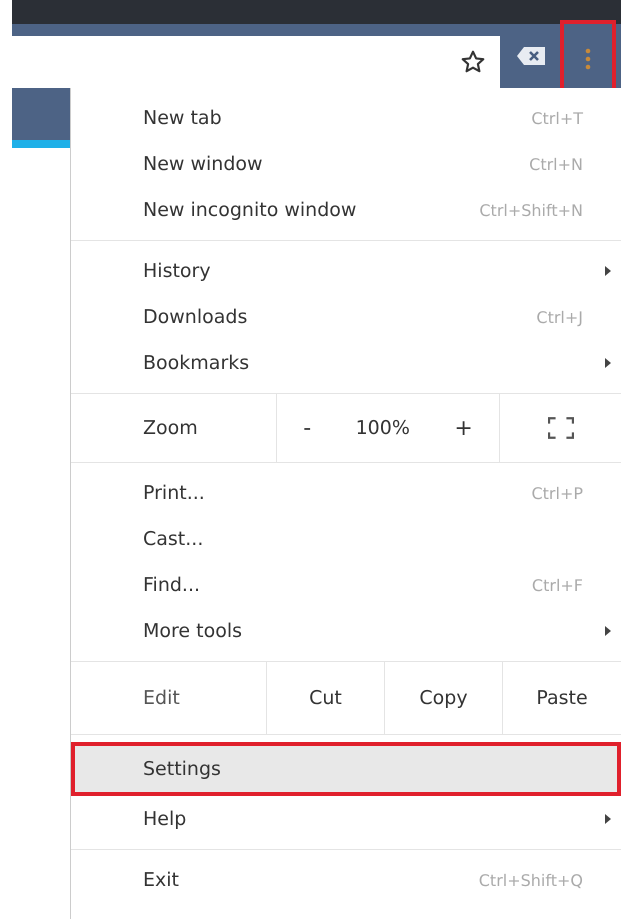 This screenshot has width=621, height=919. I want to click on menu-item: Print... Ctrl+P, so click(346, 493).